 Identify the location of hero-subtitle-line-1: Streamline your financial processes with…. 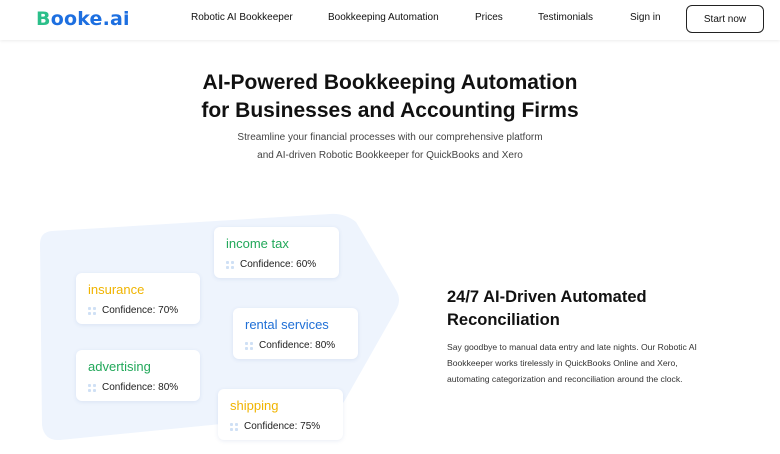
(390, 137).